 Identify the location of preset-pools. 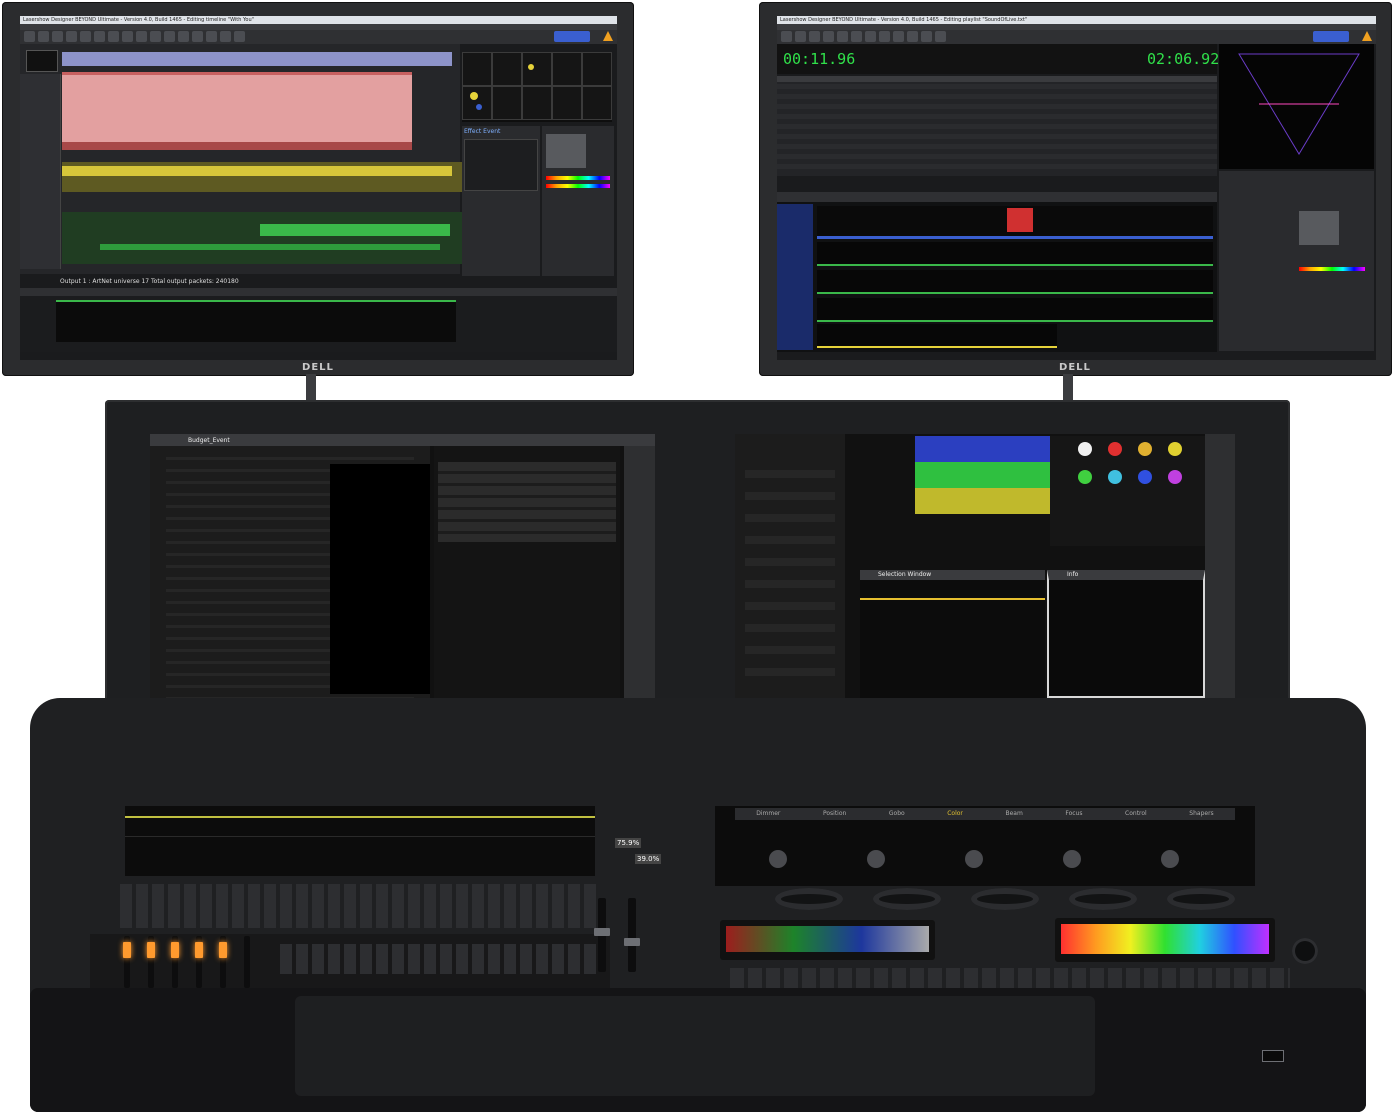
(790, 568).